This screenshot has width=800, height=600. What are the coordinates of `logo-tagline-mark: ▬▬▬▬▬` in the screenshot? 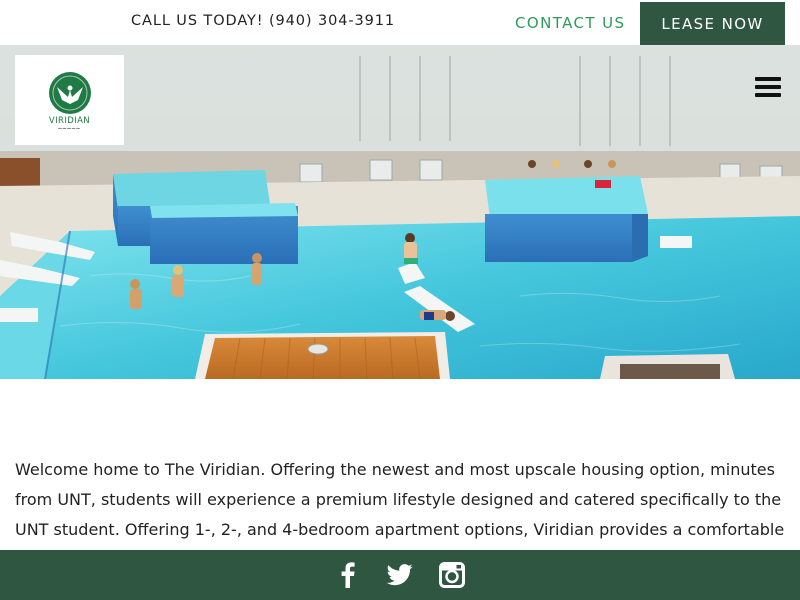 It's located at (69, 128).